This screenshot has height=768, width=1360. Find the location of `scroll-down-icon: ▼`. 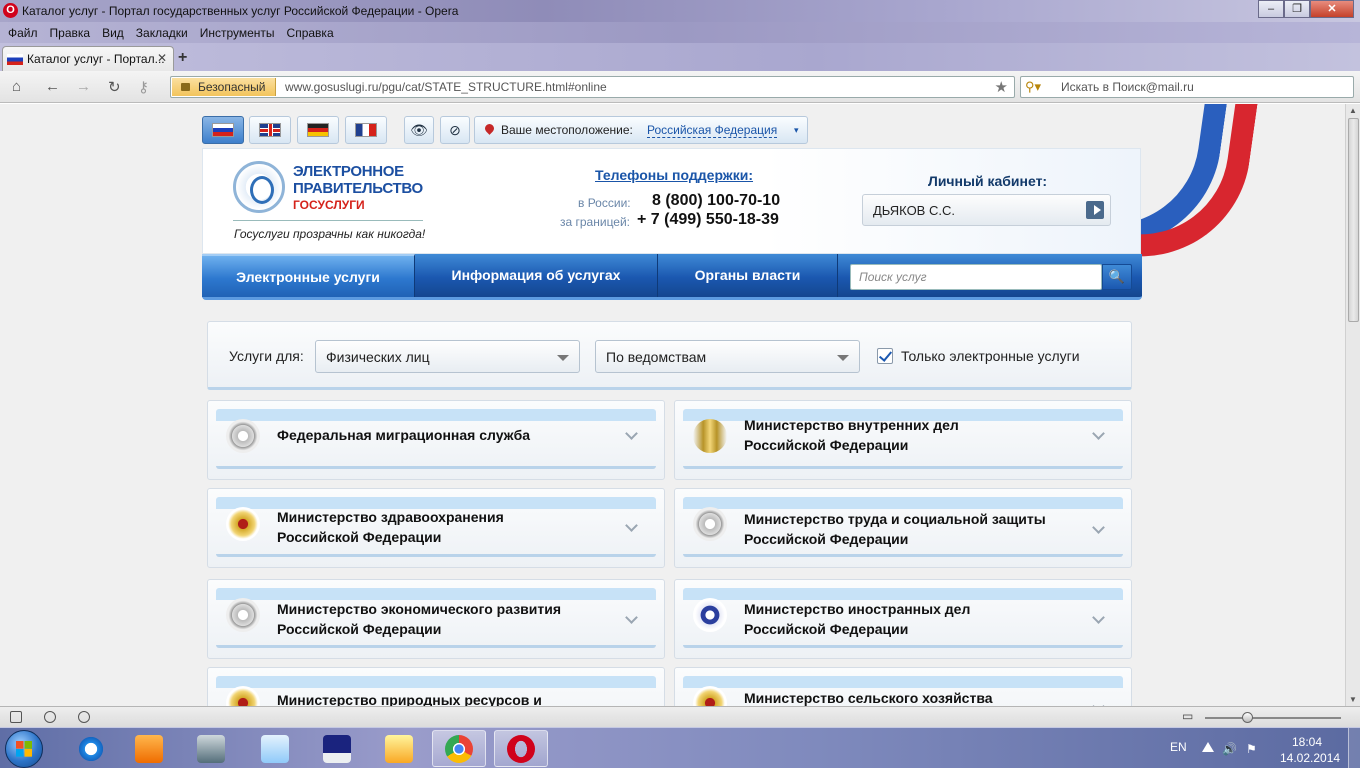

scroll-down-icon: ▼ is located at coordinates (1353, 699).